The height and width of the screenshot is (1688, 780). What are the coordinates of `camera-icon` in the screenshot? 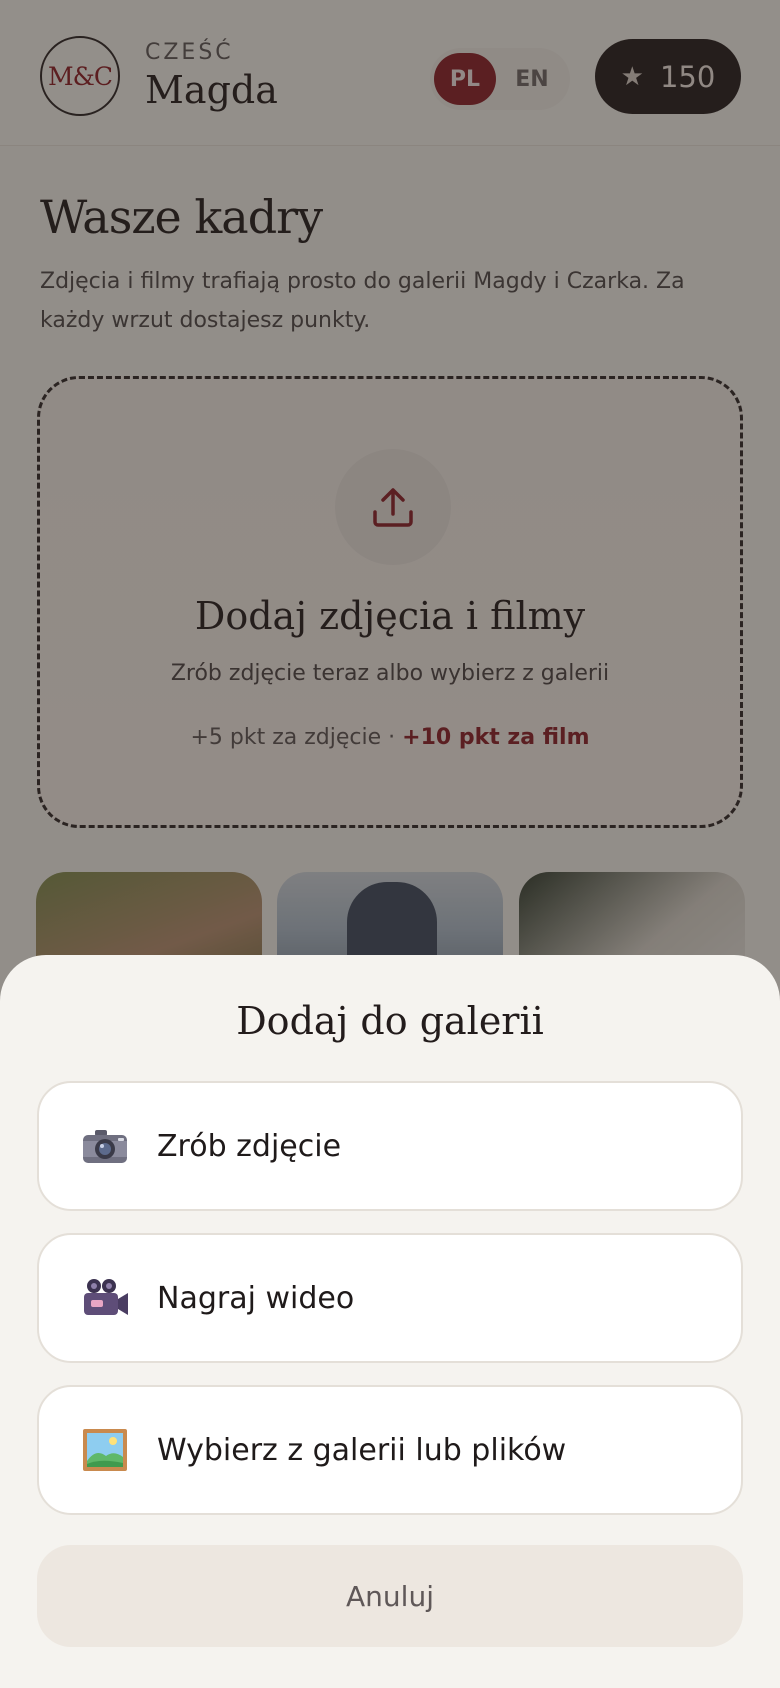 It's located at (105, 1146).